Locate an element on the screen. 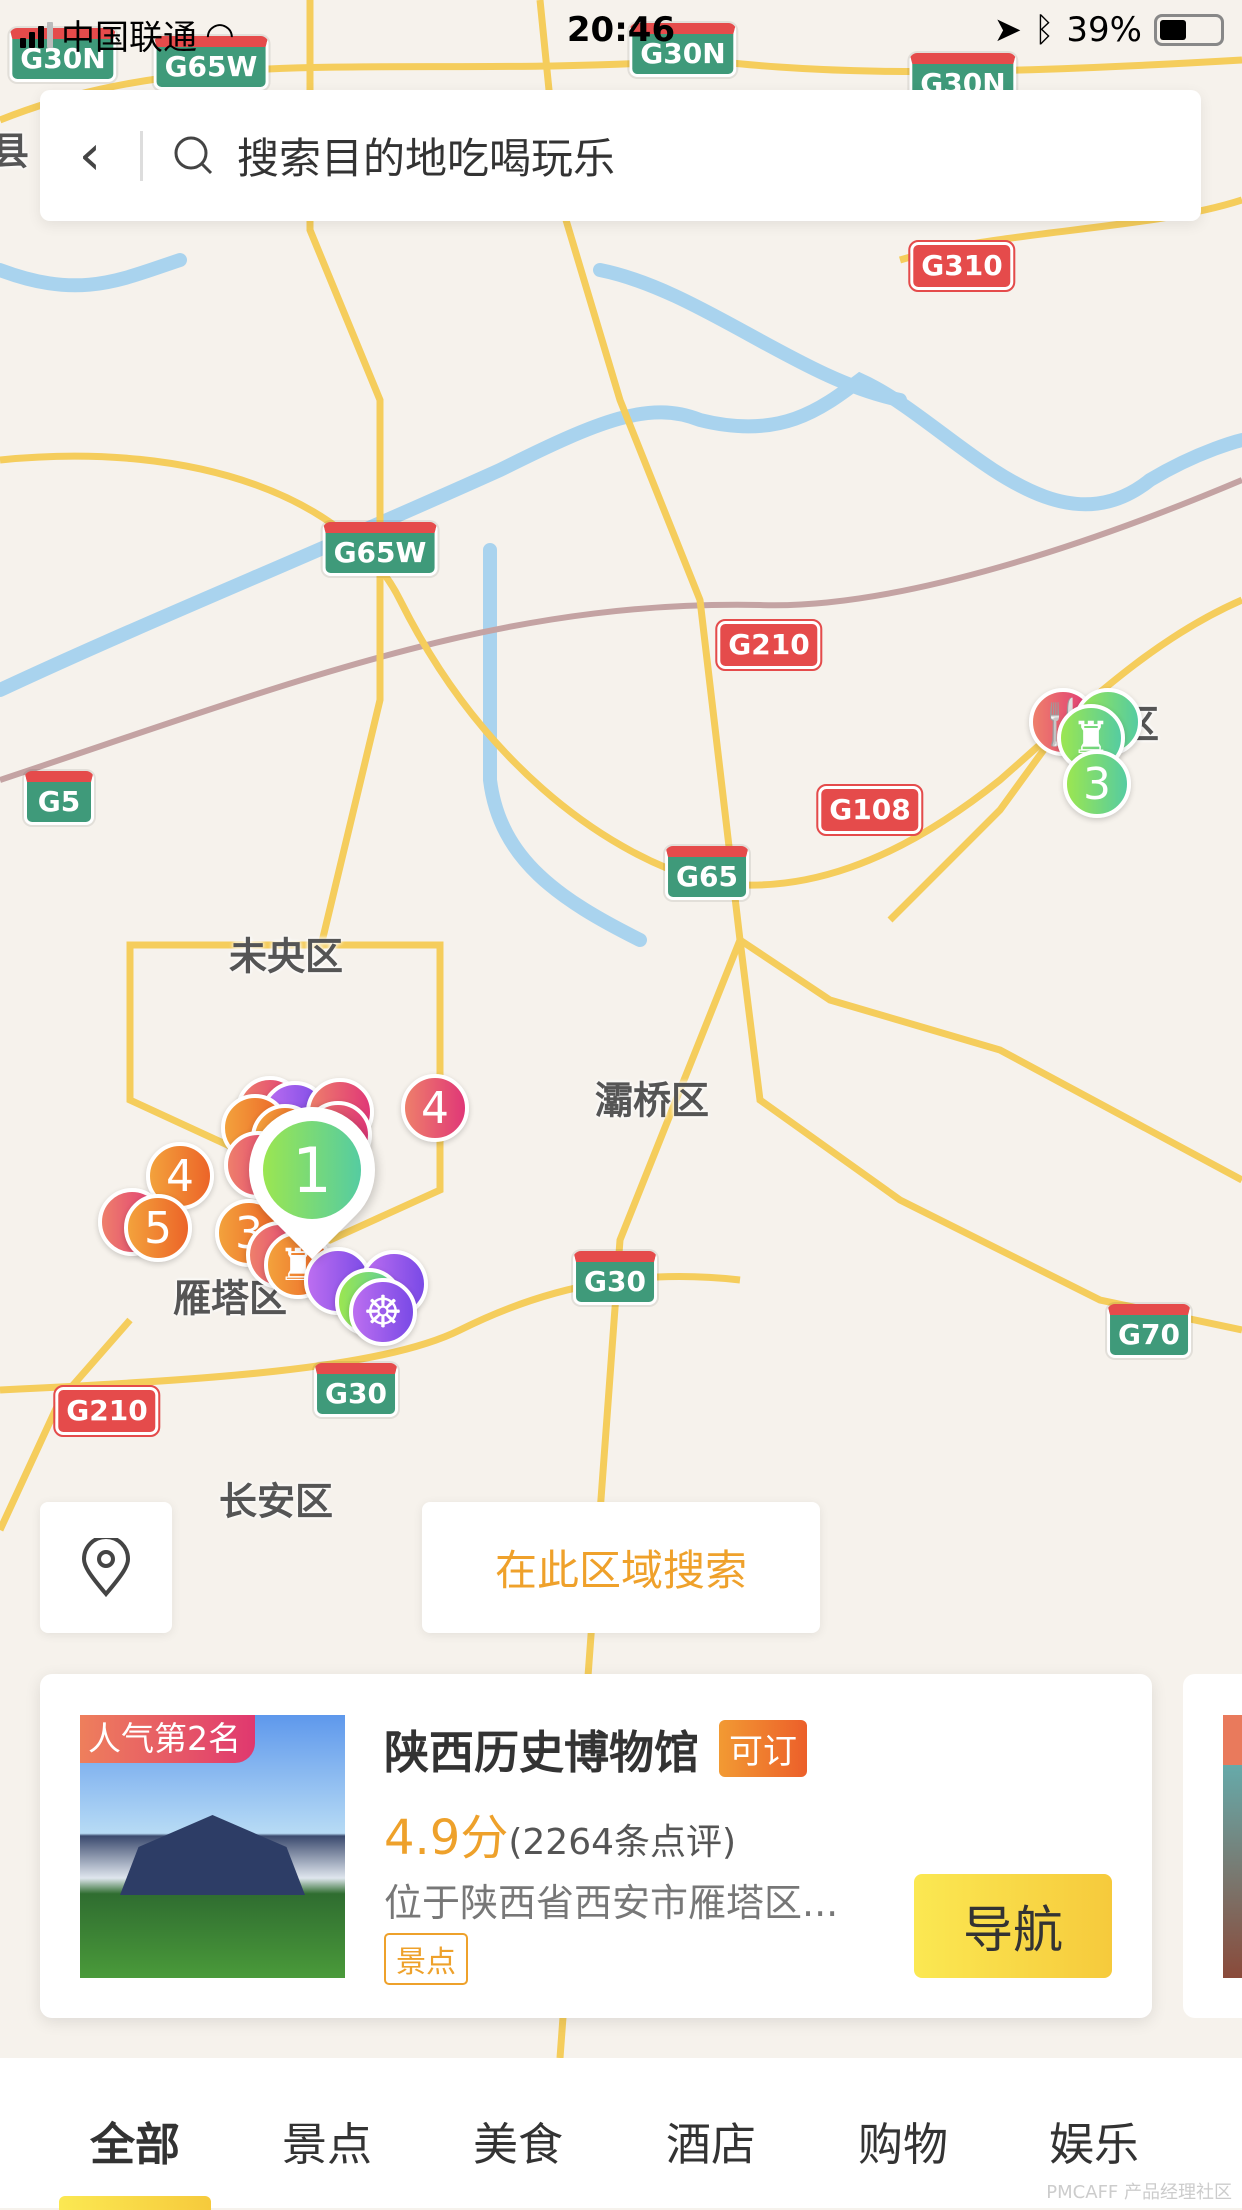 The width and height of the screenshot is (1242, 2210). poi-image is located at coordinates (1232, 1846).